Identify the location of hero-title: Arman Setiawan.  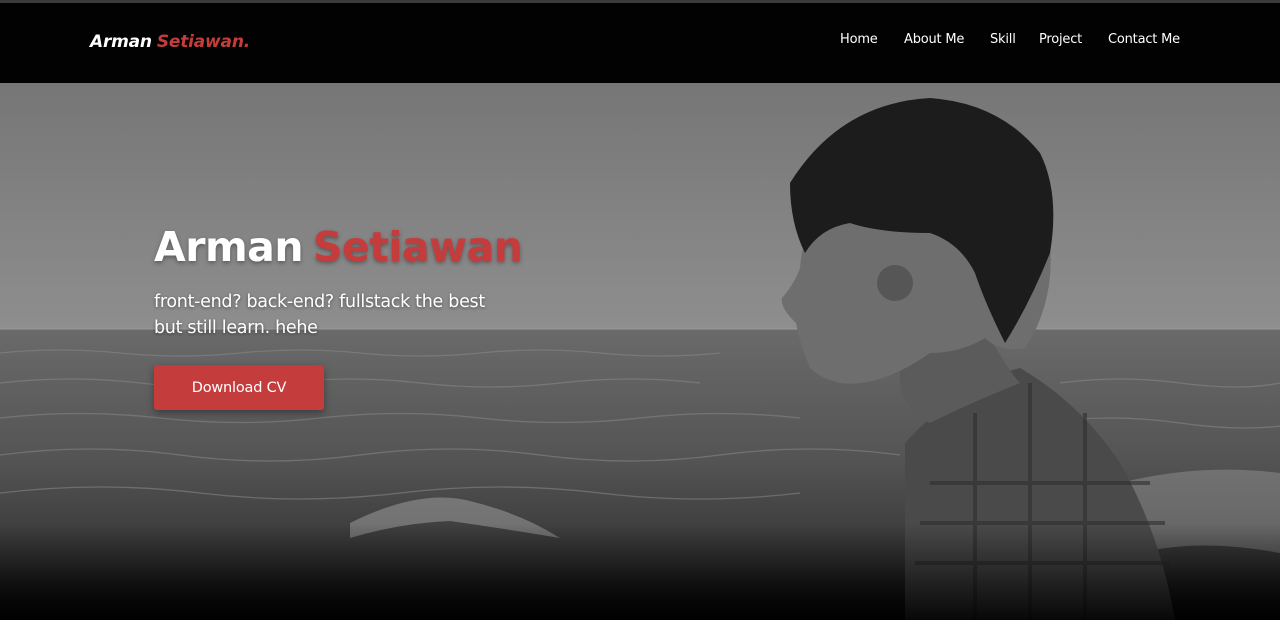
(338, 247).